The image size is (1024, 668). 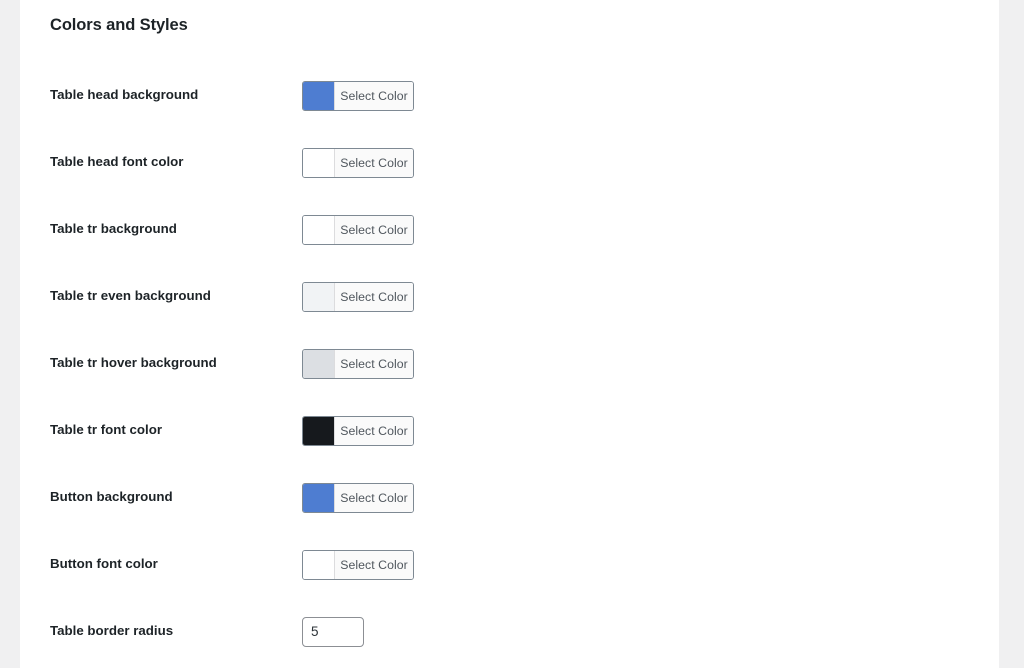 I want to click on setting-label-table-tr-background: Table tr background, so click(x=113, y=229).